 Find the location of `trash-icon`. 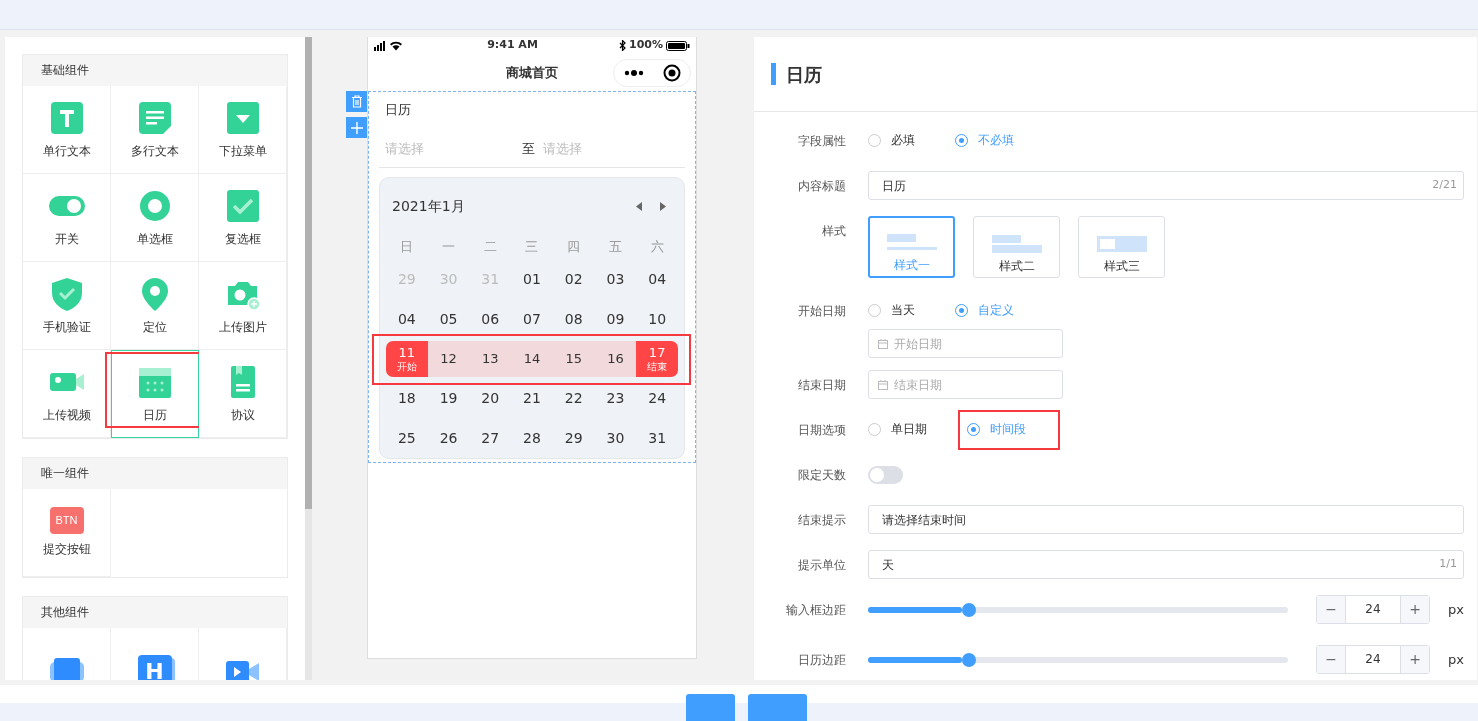

trash-icon is located at coordinates (356, 101).